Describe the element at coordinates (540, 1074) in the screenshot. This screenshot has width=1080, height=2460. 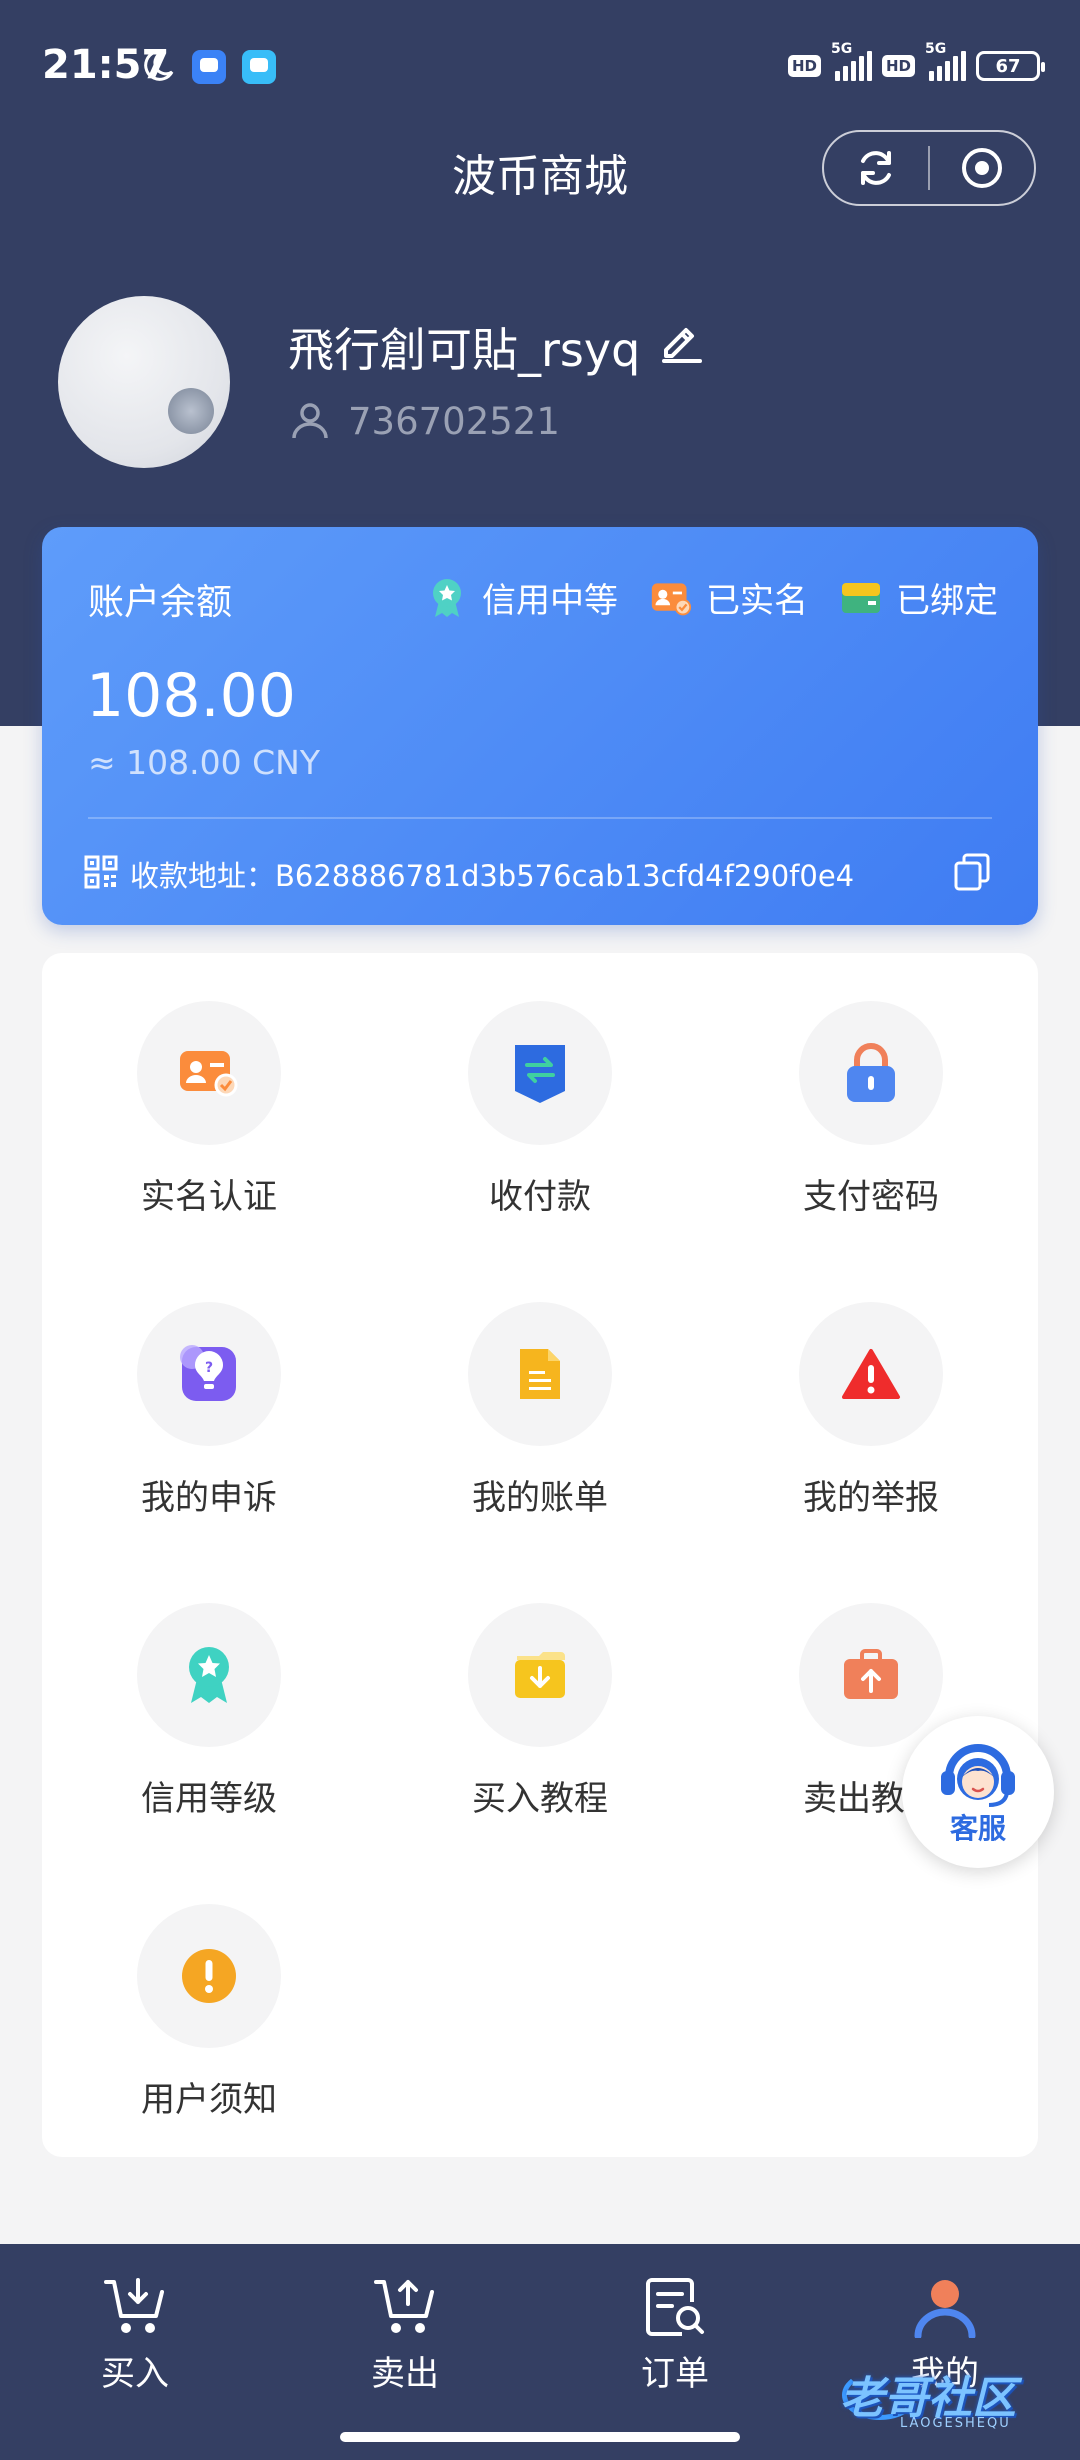
I see `transfer-icon` at that location.